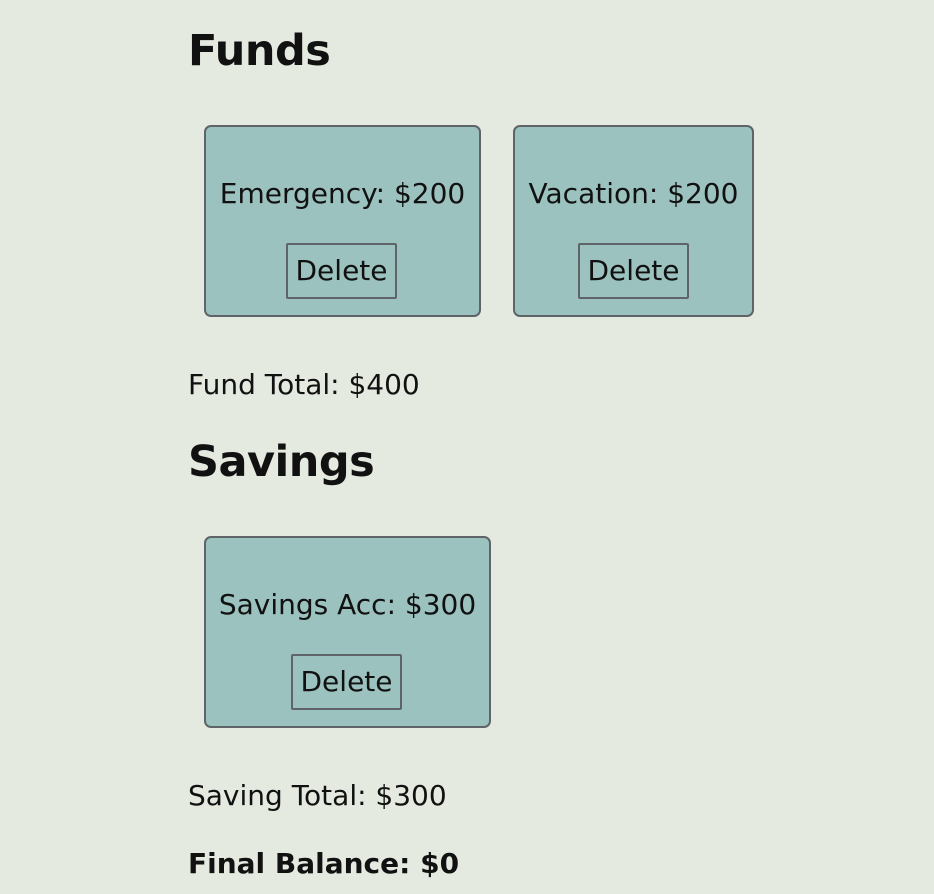  What do you see at coordinates (342, 221) in the screenshot?
I see `fund-card-emergency: Emergency: $200 Delete` at bounding box center [342, 221].